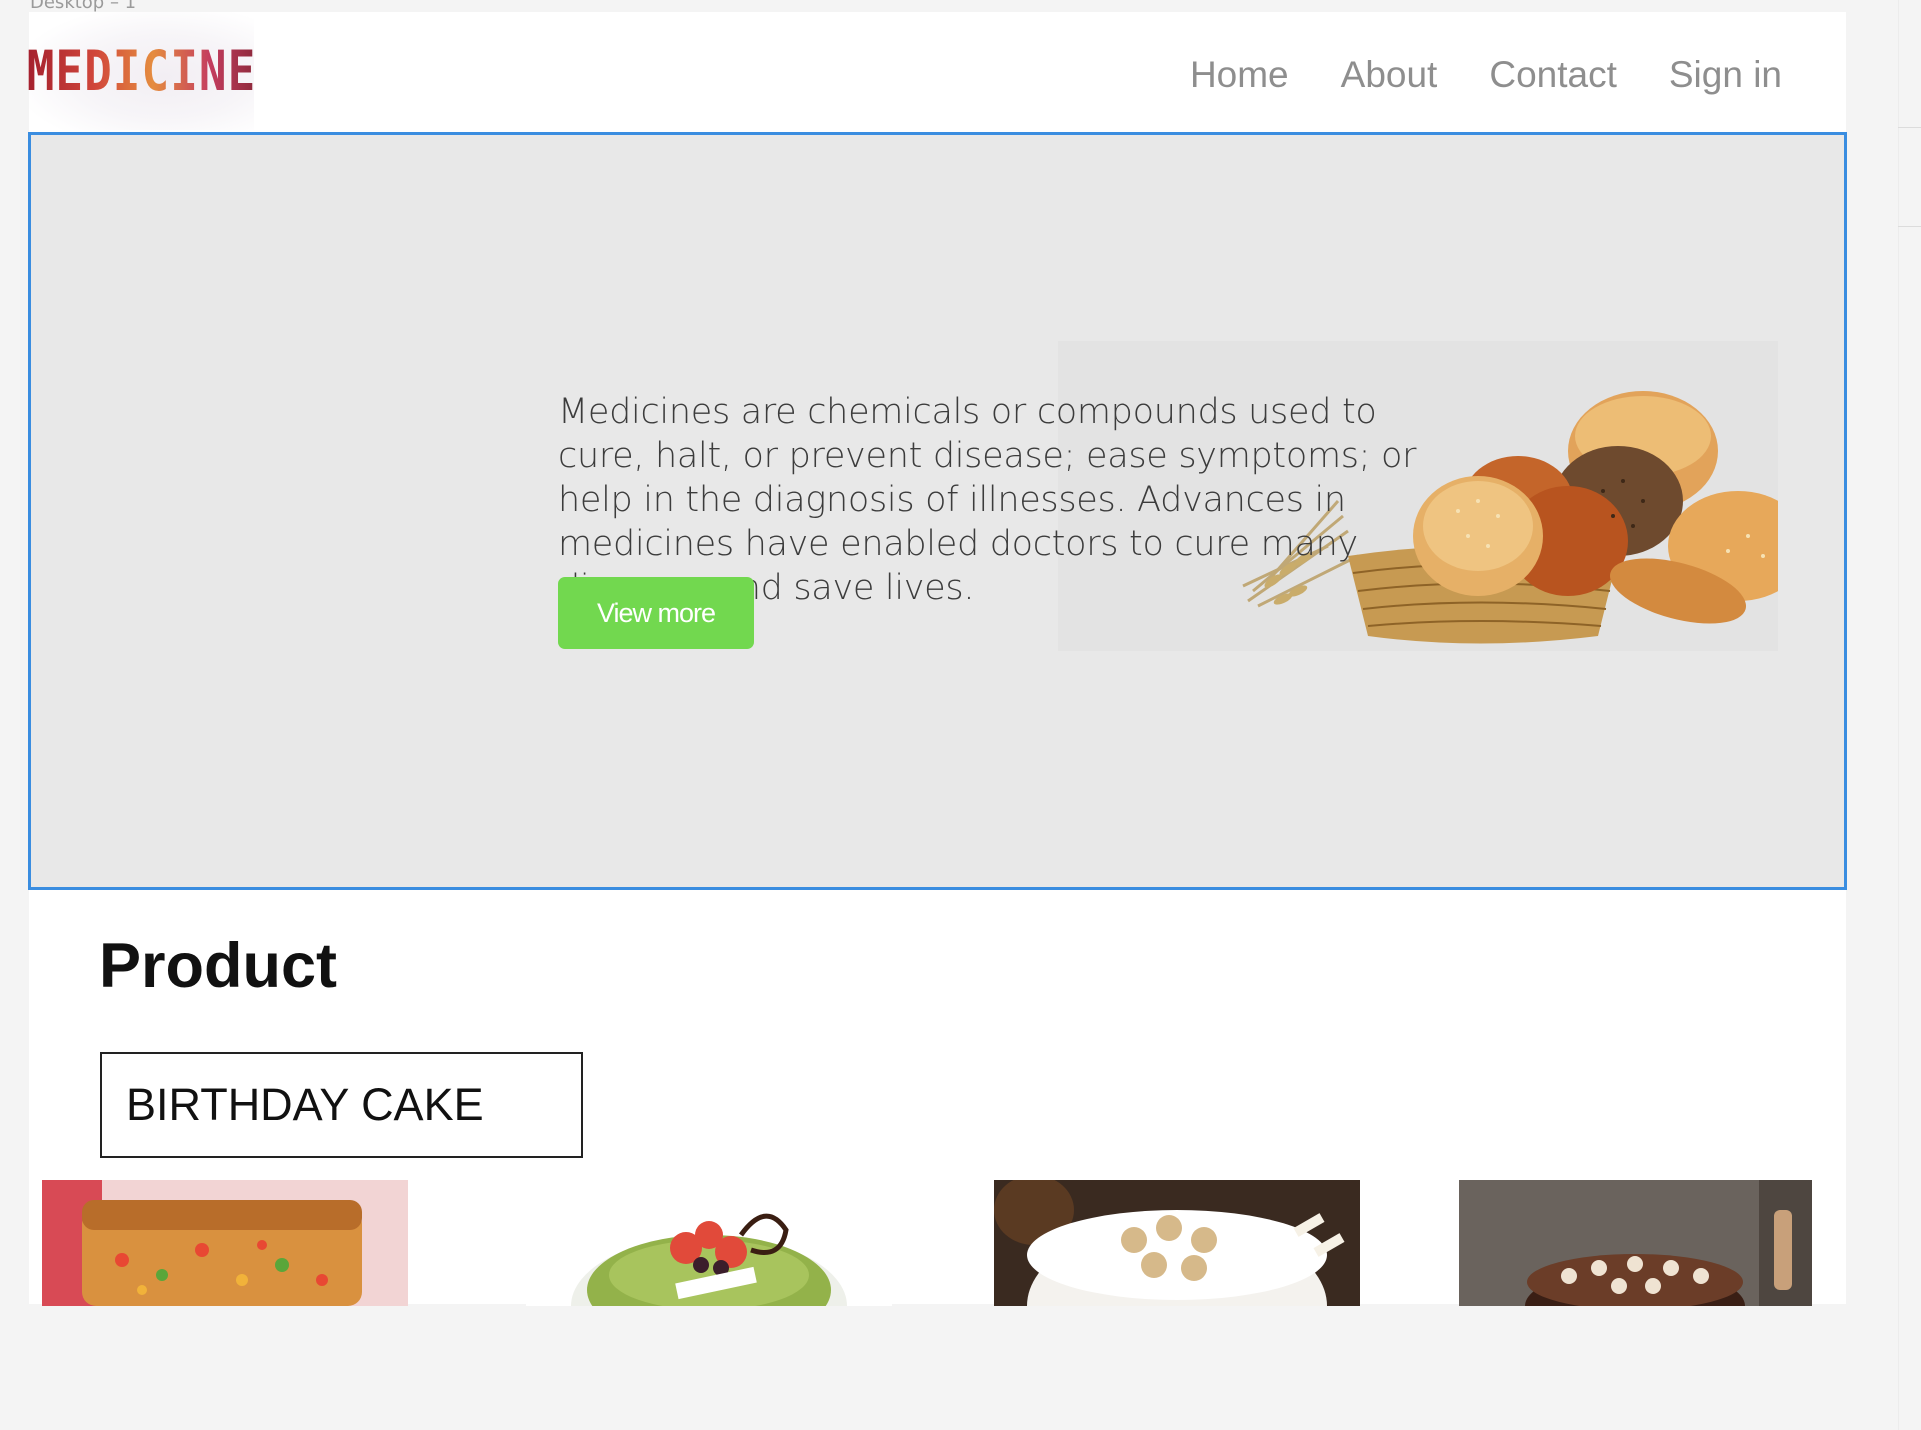  Describe the element at coordinates (1239, 75) in the screenshot. I see `nav-home: Home` at that location.